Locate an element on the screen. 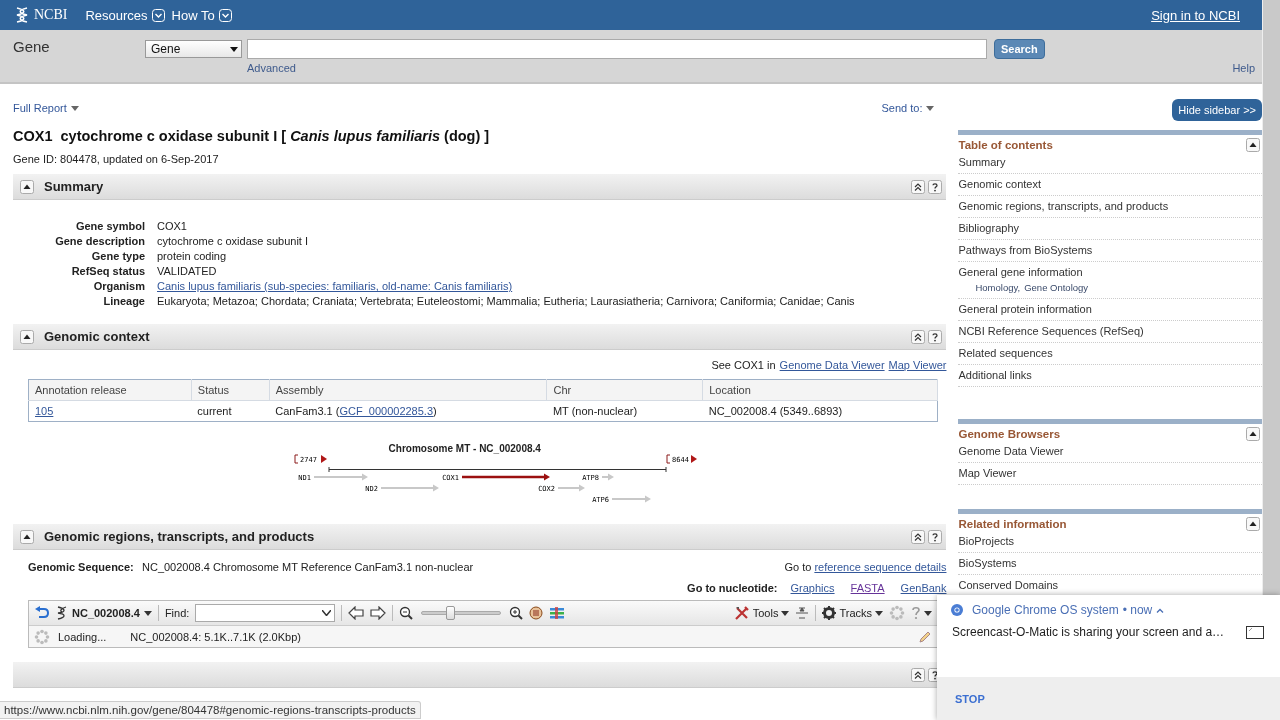  search-field is located at coordinates (617, 49).